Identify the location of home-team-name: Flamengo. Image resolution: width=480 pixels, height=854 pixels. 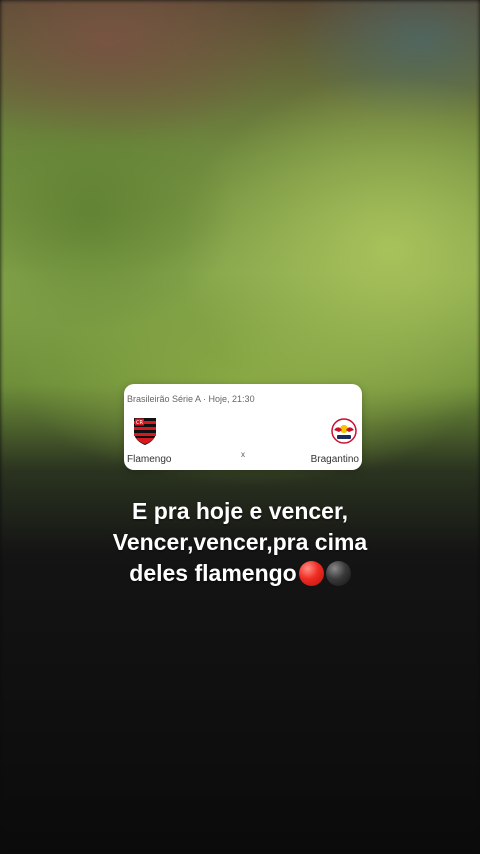
(149, 459).